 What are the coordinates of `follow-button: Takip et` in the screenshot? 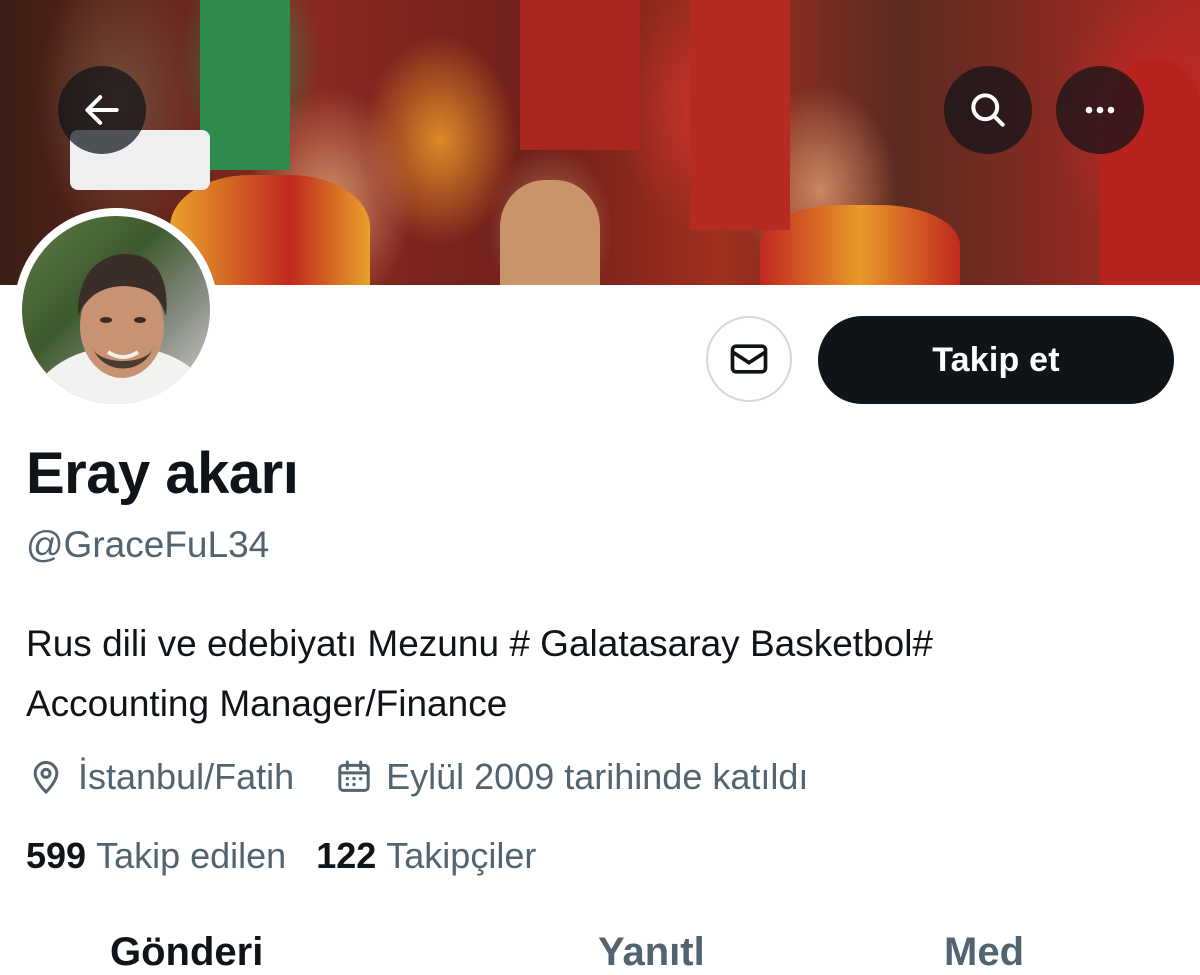 It's located at (996, 360).